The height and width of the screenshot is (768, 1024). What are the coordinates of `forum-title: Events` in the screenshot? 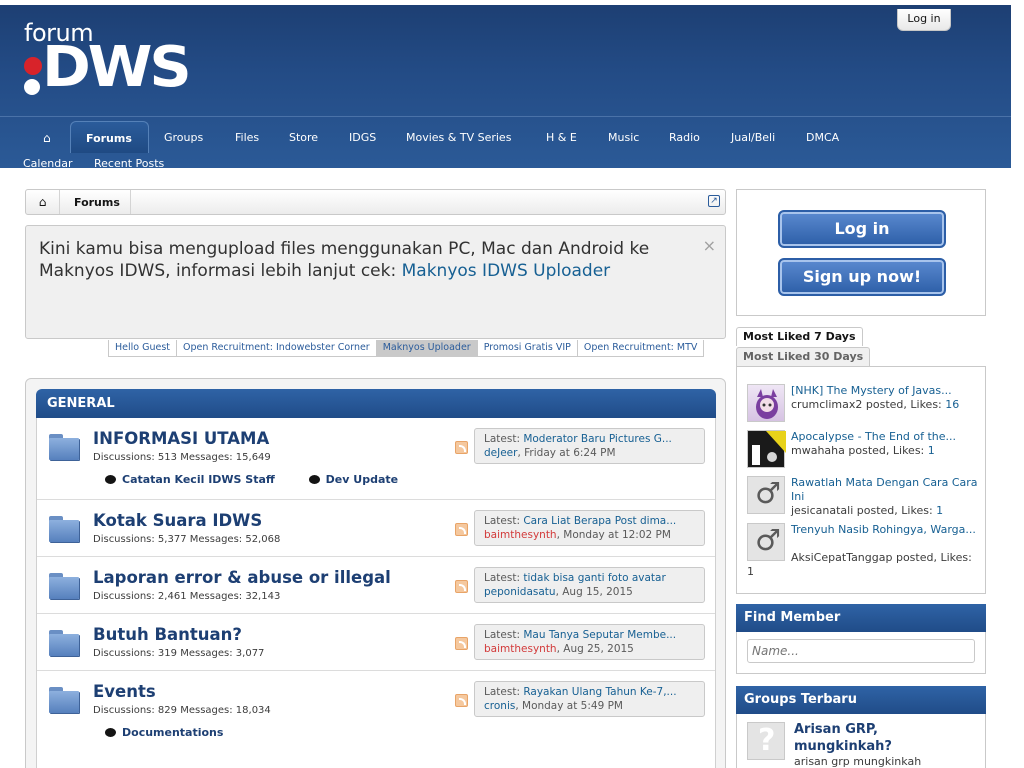 It's located at (124, 691).